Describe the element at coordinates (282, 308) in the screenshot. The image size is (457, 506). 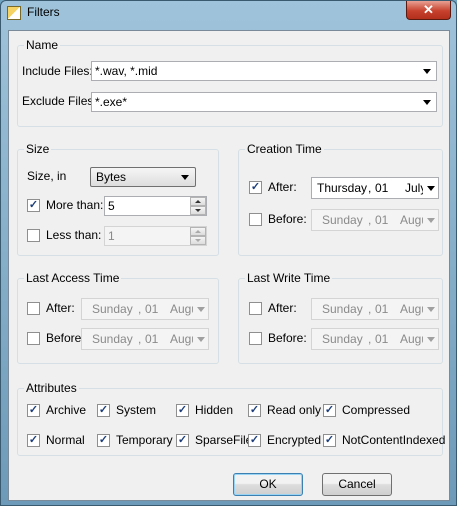
I see `write-after-label: After:` at that location.